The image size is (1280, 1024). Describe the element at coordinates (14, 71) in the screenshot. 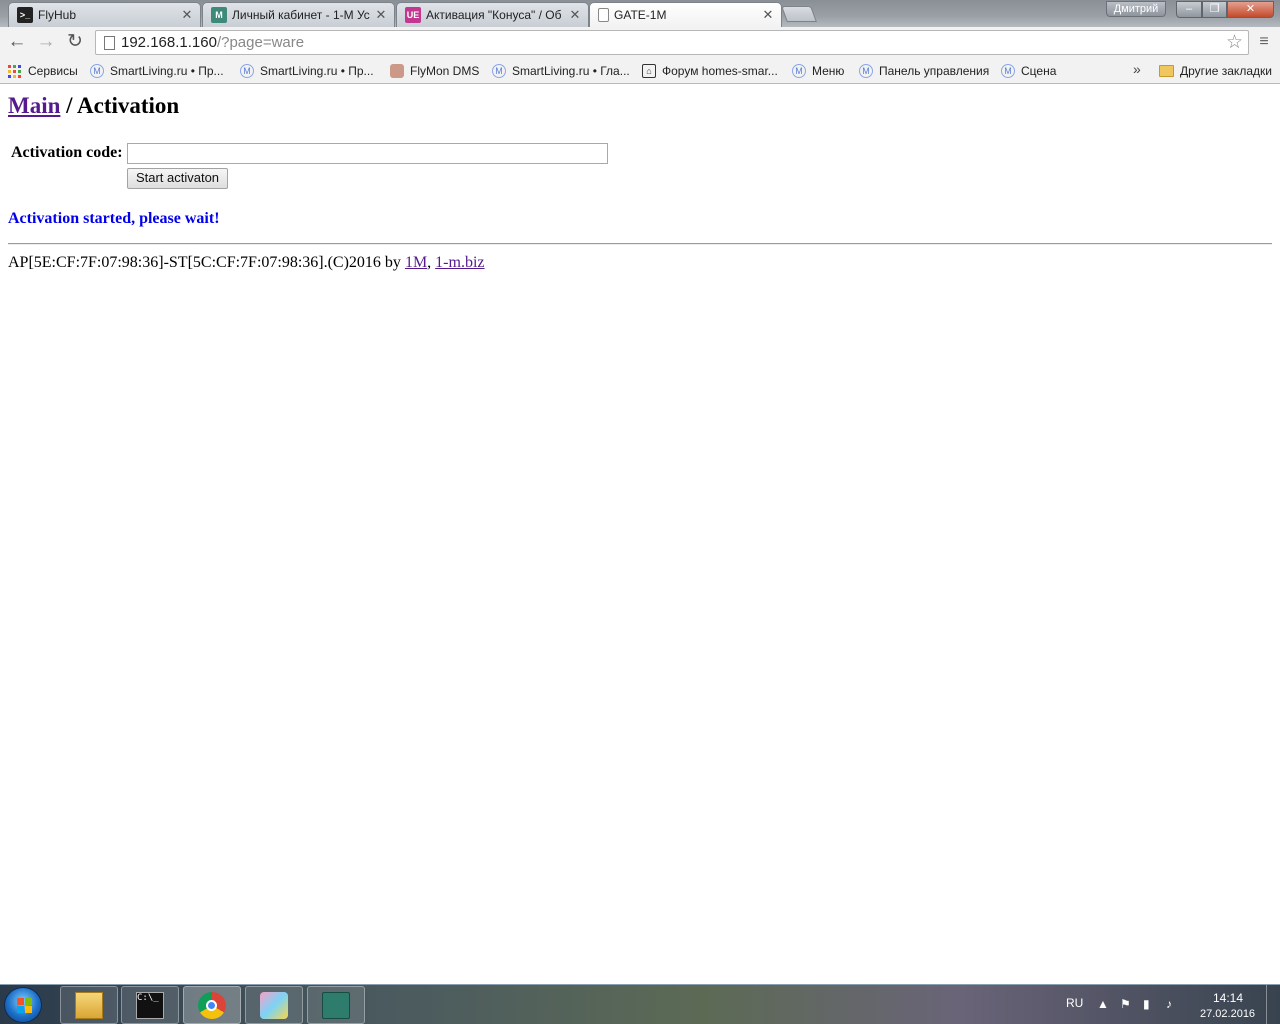

I see `apps-grid-icon` at that location.